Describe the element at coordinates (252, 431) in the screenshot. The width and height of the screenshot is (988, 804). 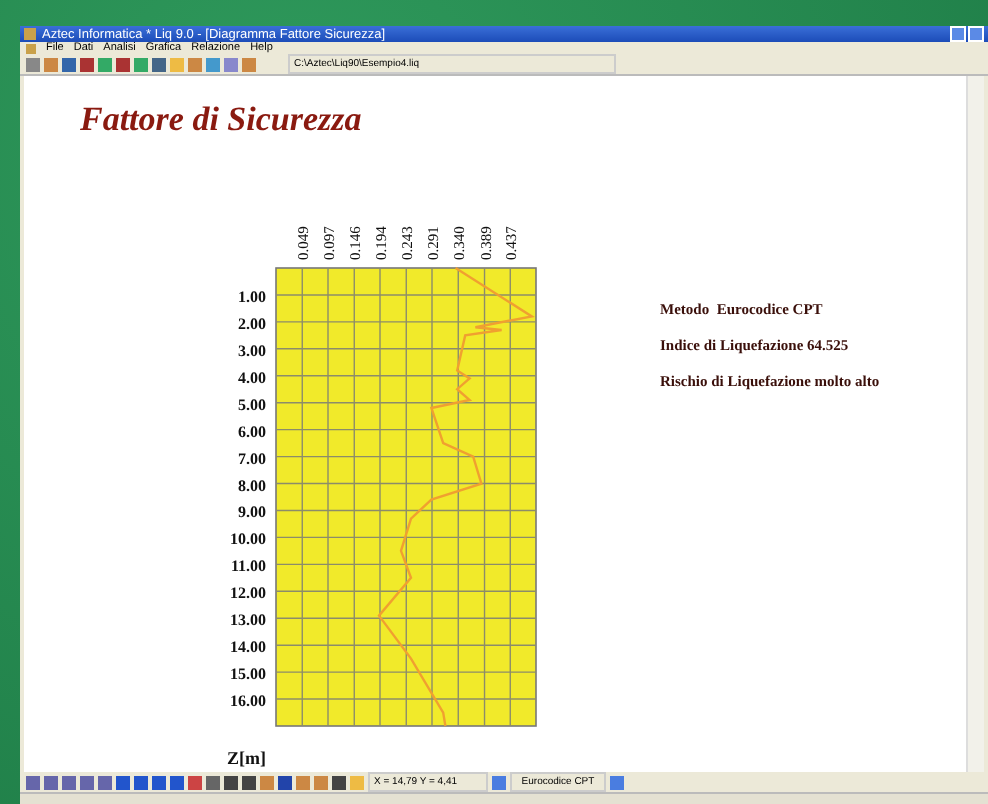
I see `y-tick-label: 6.00` at that location.